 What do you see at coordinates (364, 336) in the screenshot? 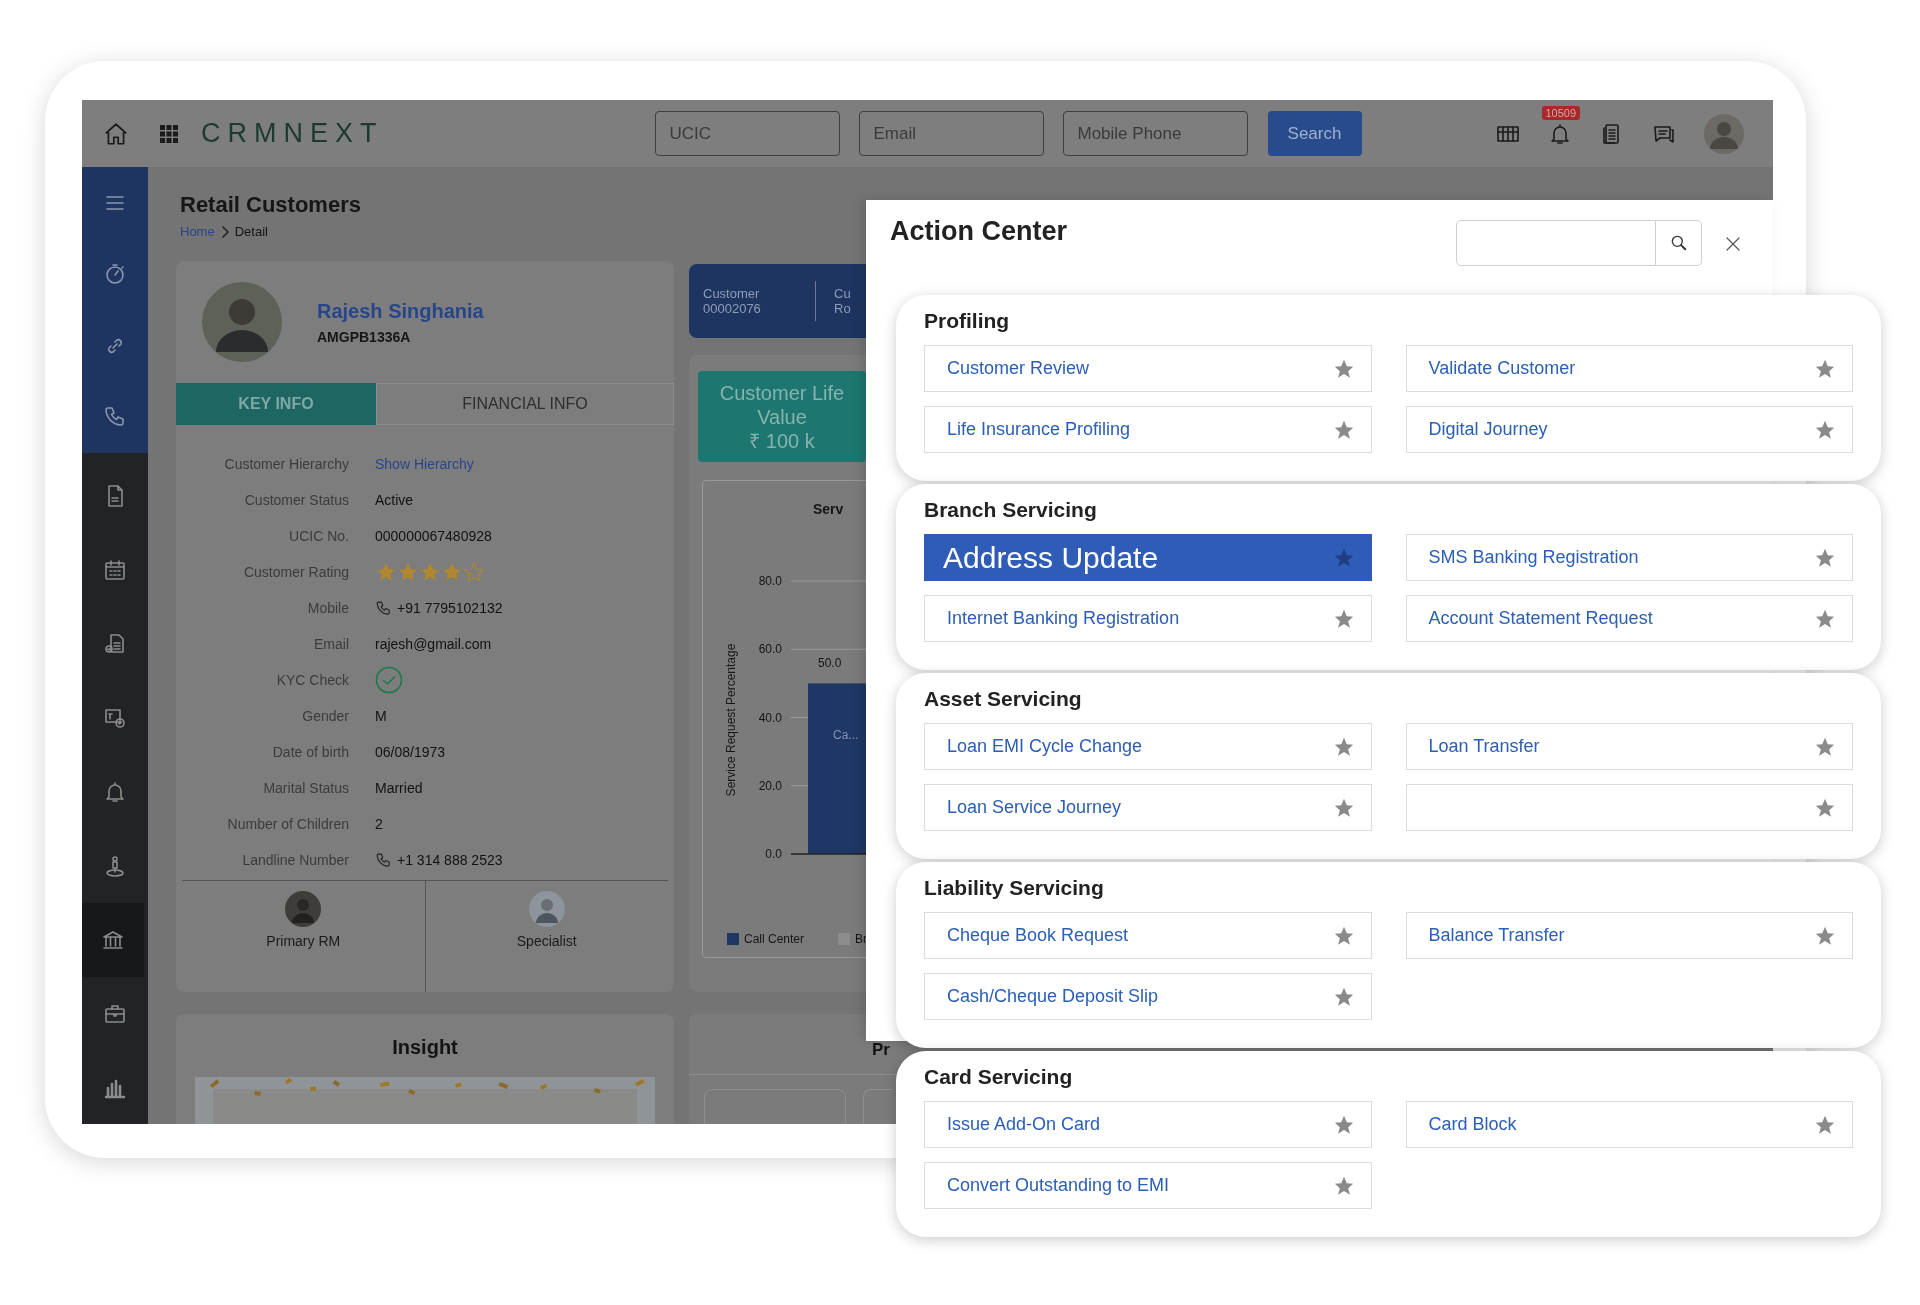
I see `customer-code: AMGPB1336A` at bounding box center [364, 336].